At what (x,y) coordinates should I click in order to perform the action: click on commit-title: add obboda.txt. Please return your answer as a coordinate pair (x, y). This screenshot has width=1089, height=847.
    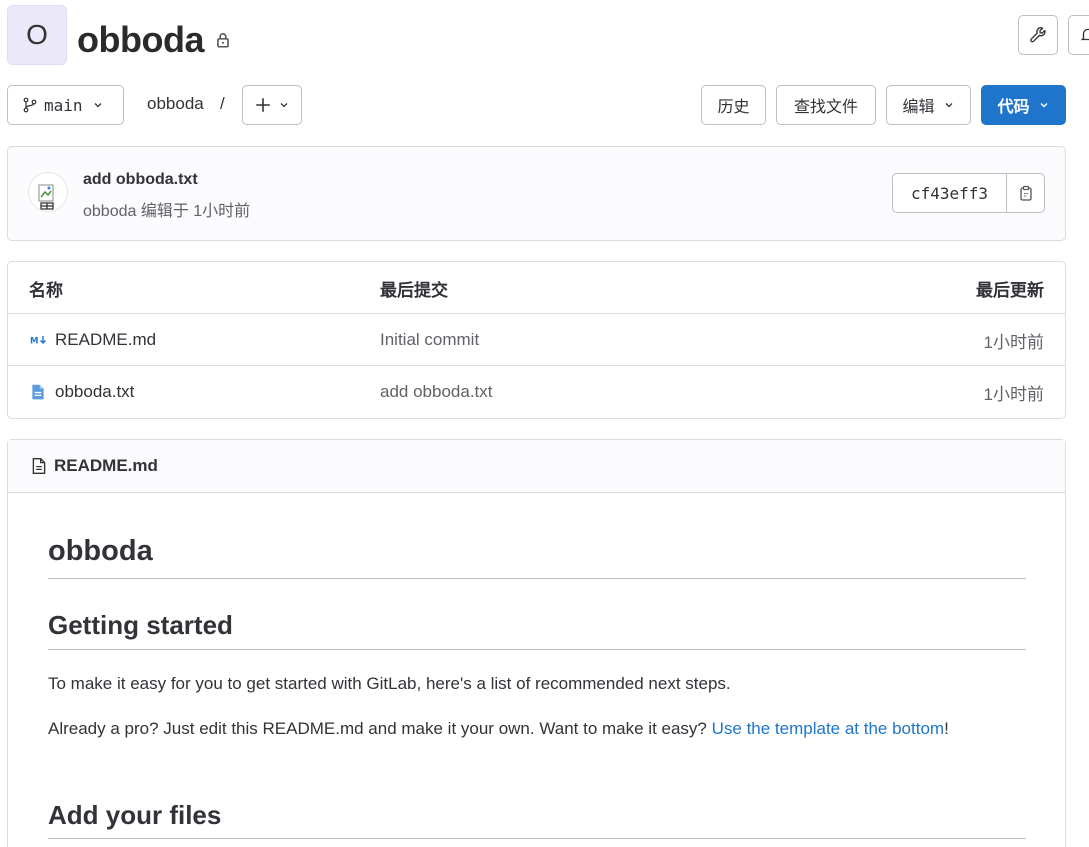
    Looking at the image, I should click on (140, 180).